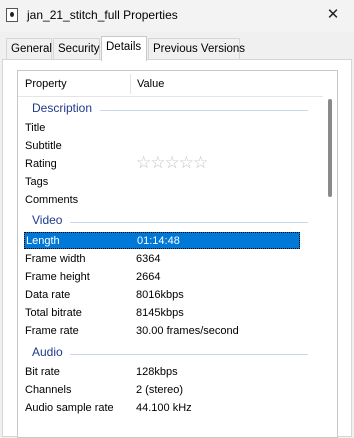  I want to click on property-label: Total bitrate, so click(53, 313).